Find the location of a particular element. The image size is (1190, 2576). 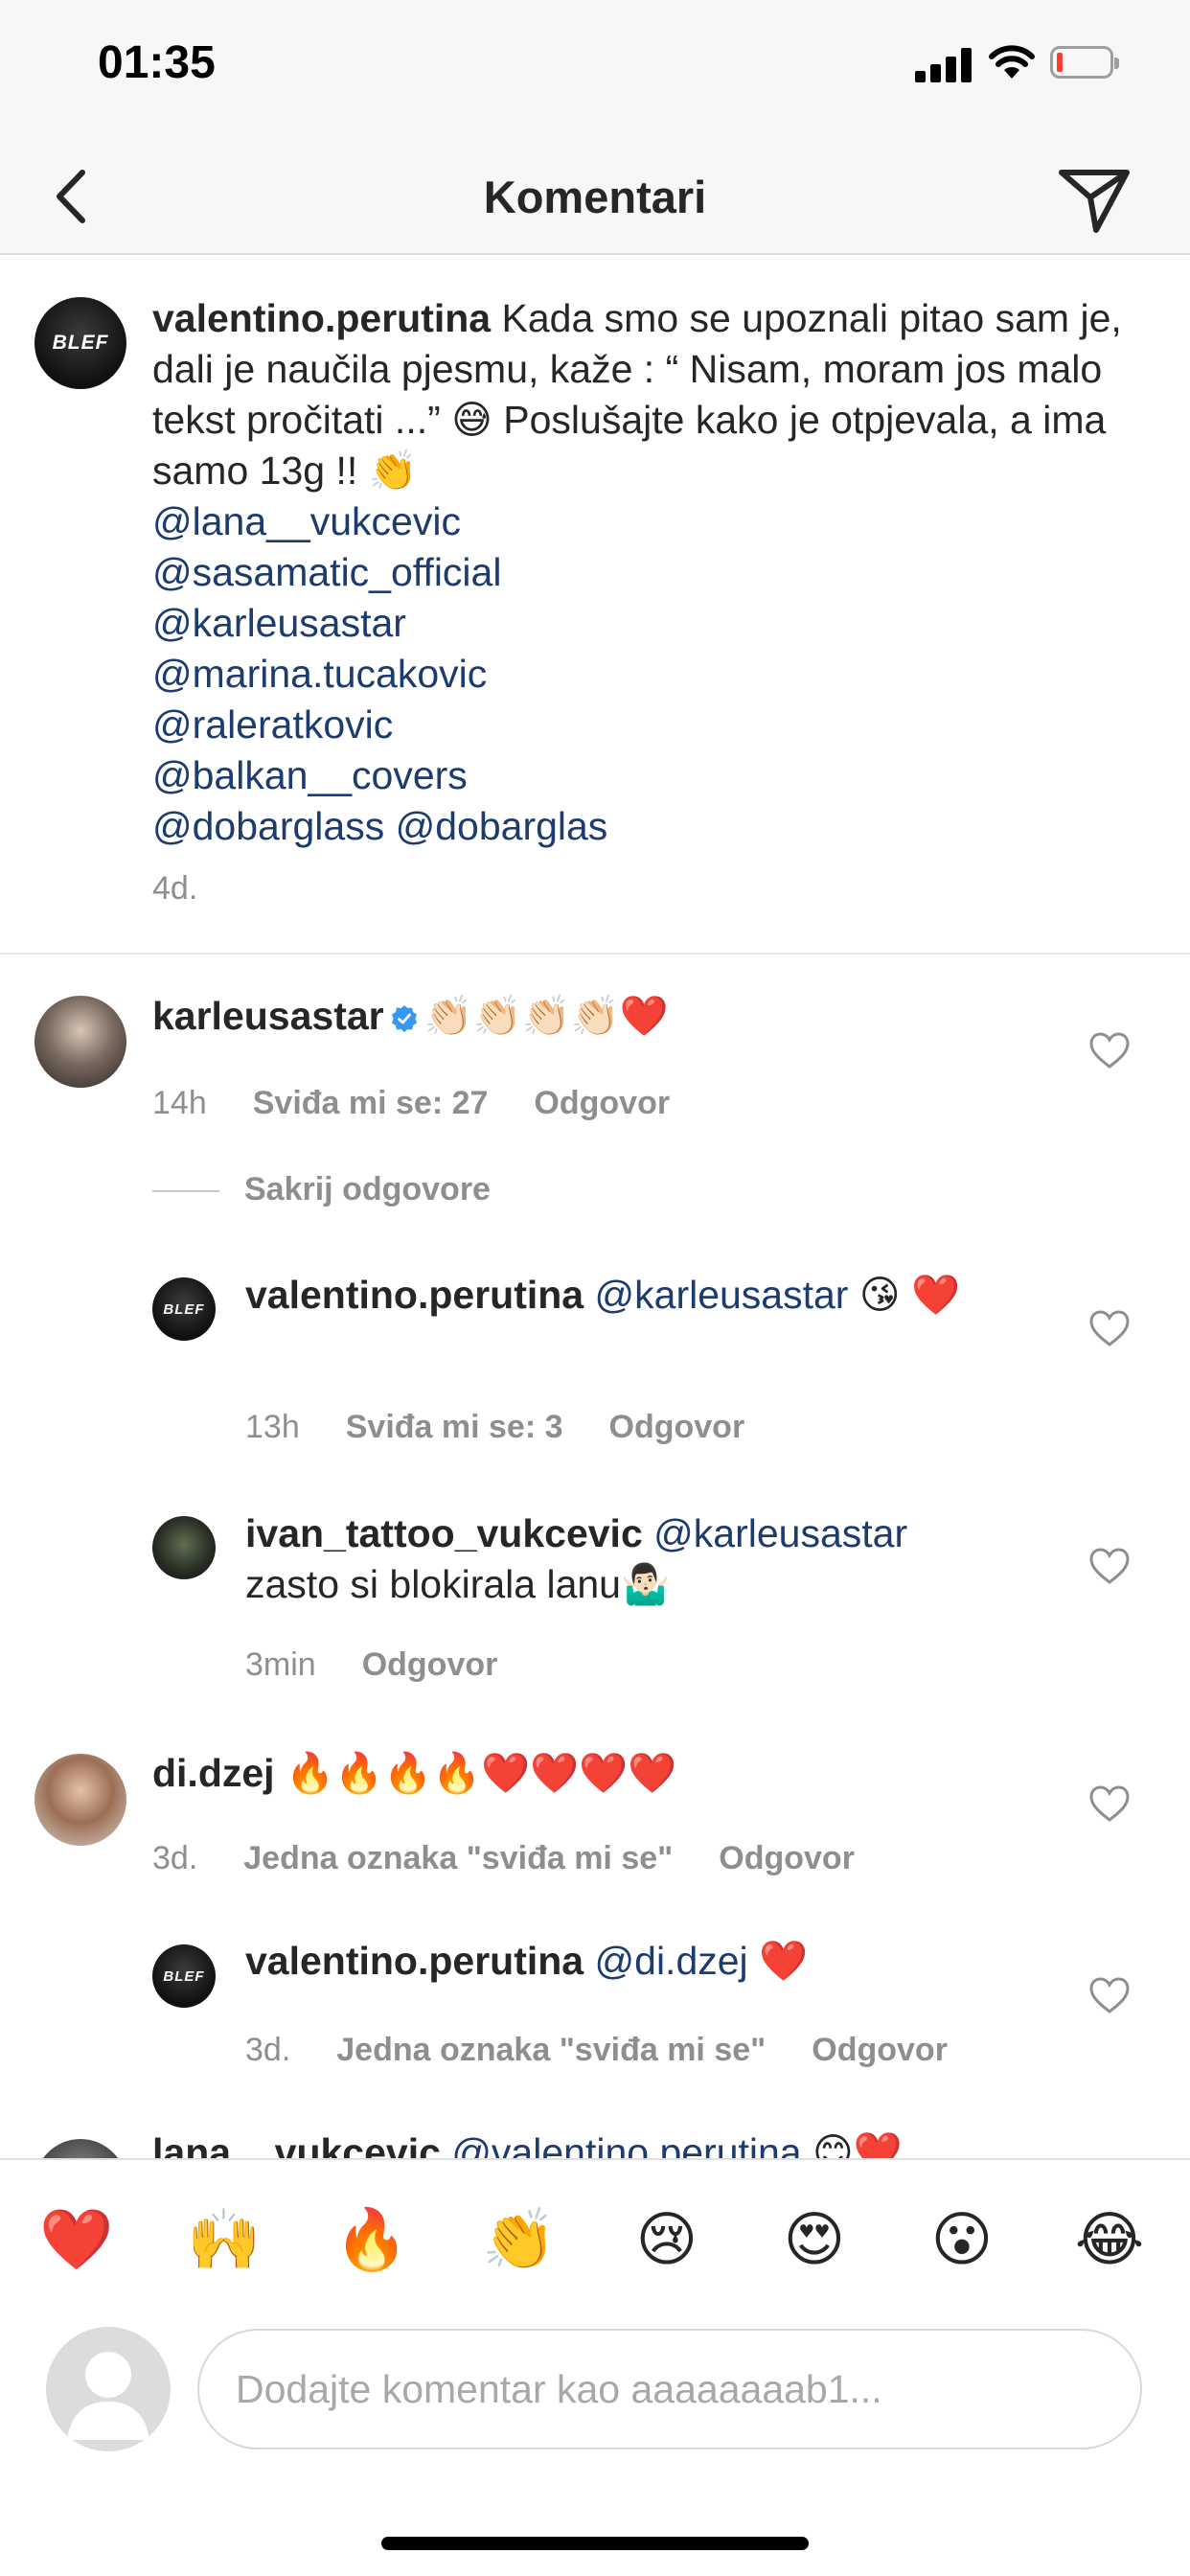

comment-time: 3min is located at coordinates (280, 1664).